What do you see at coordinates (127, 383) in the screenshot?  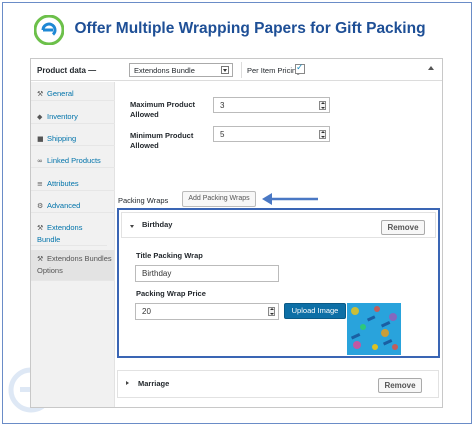 I see `caret-right-icon` at bounding box center [127, 383].